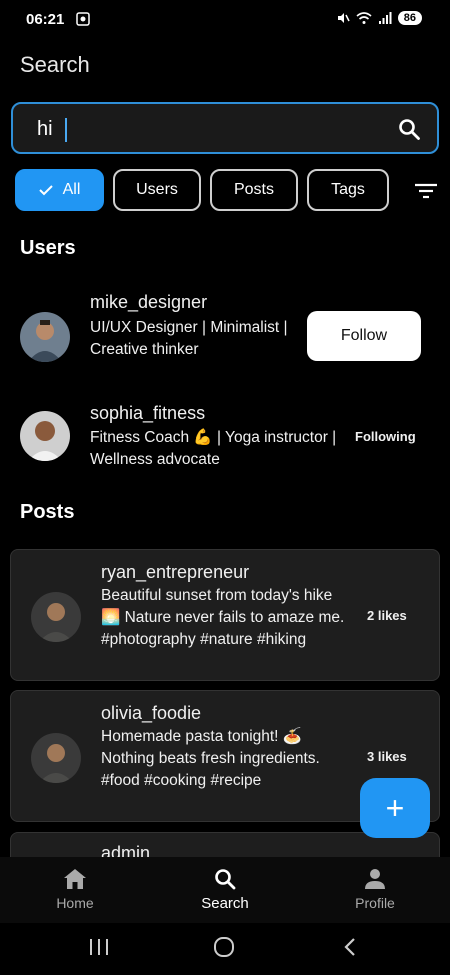  Describe the element at coordinates (343, 18) in the screenshot. I see `mute-icon` at that location.